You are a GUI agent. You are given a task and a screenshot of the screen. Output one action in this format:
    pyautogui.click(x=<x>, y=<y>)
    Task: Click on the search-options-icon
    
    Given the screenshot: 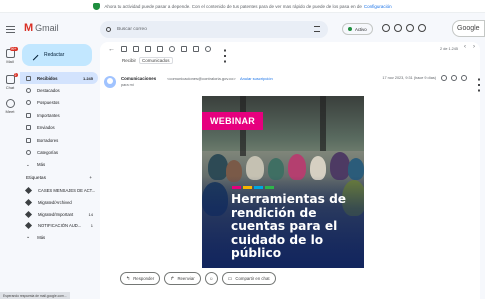 What is the action you would take?
    pyautogui.click(x=317, y=29)
    